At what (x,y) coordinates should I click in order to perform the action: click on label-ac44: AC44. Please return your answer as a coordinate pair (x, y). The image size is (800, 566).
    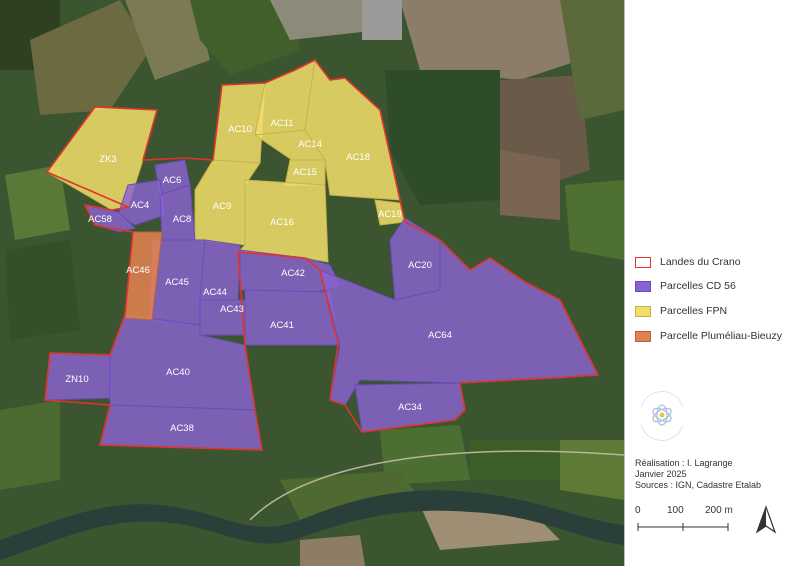
    Looking at the image, I should click on (215, 292).